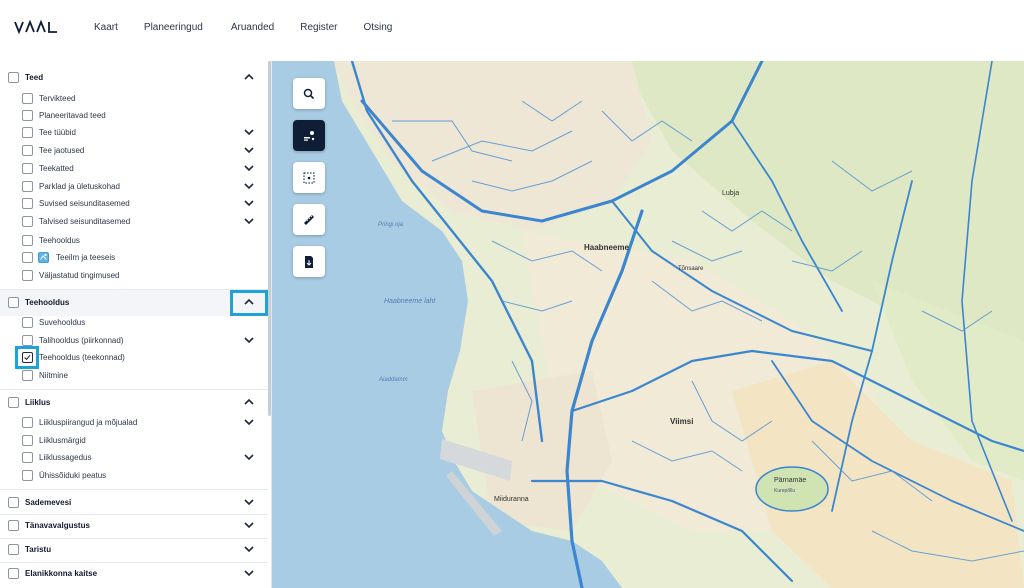 This screenshot has height=588, width=1024. I want to click on map-select-area-button, so click(309, 177).